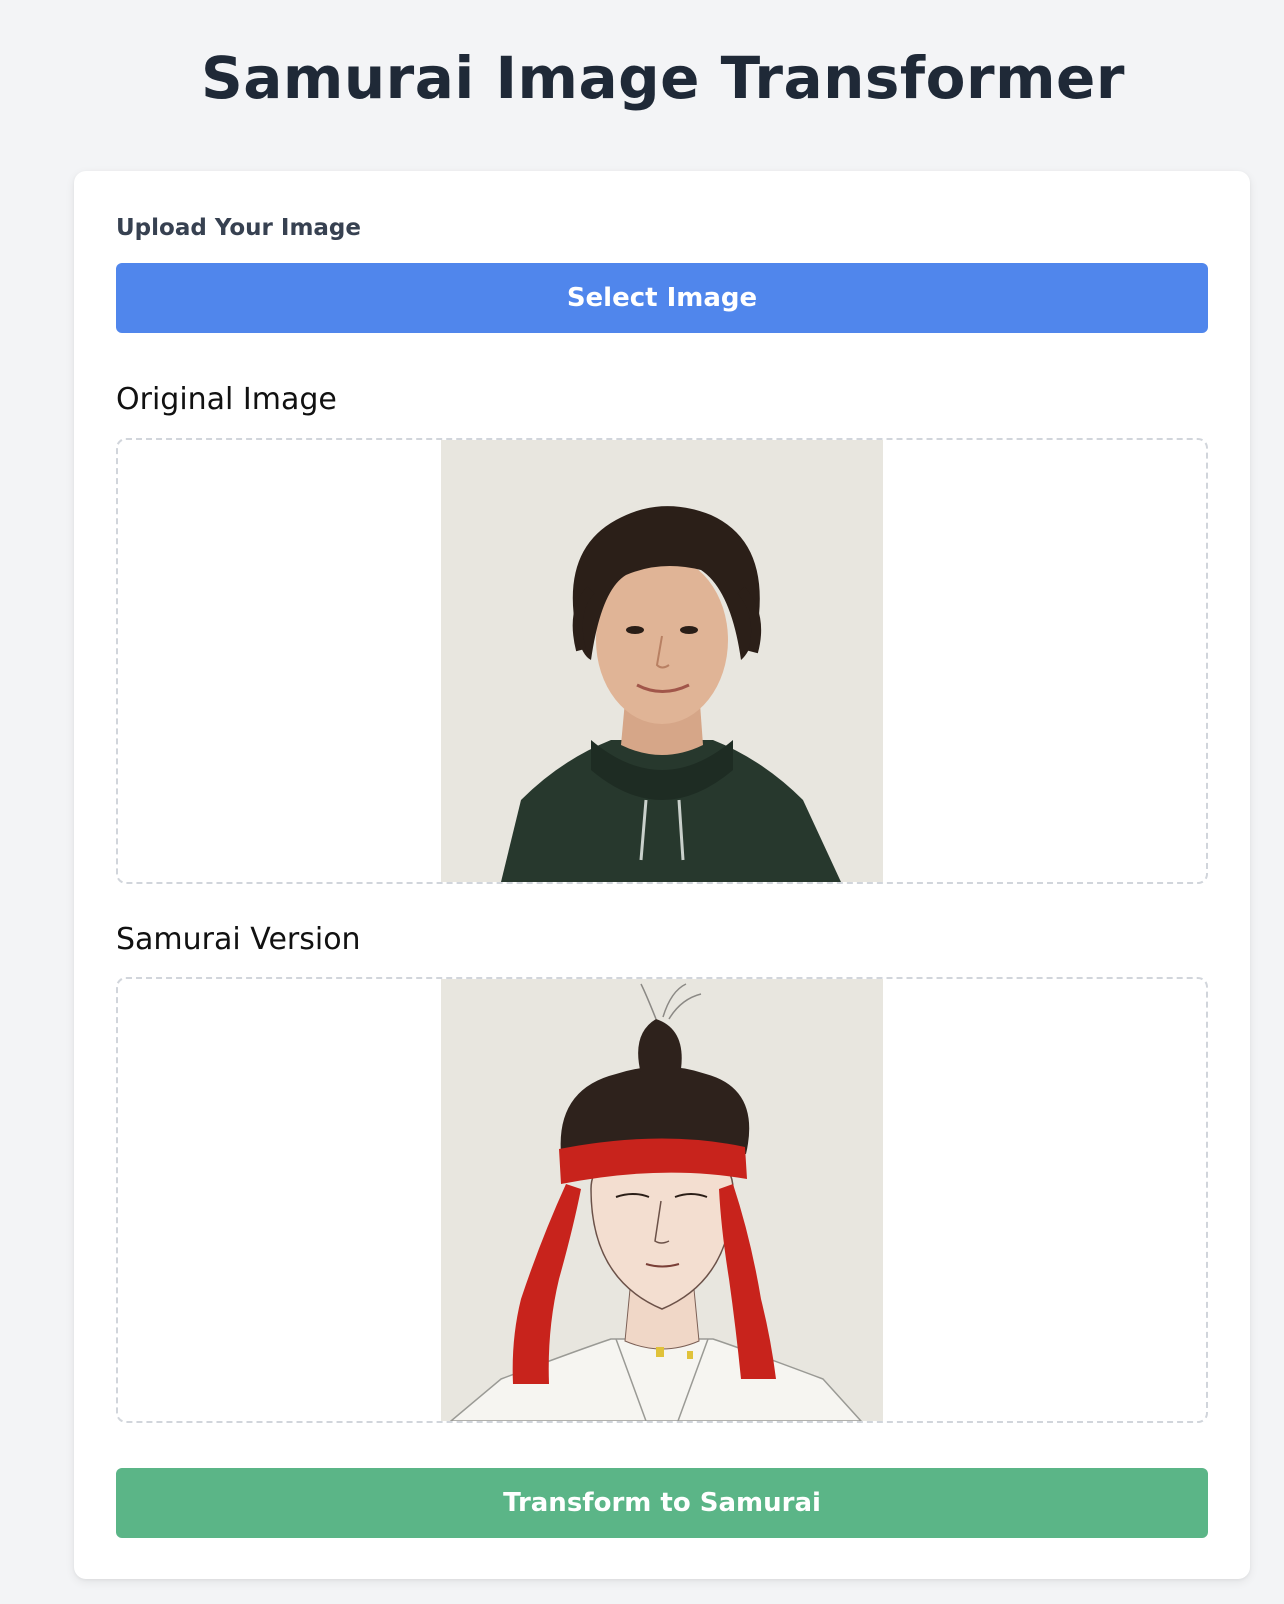  I want to click on original-image, so click(662, 661).